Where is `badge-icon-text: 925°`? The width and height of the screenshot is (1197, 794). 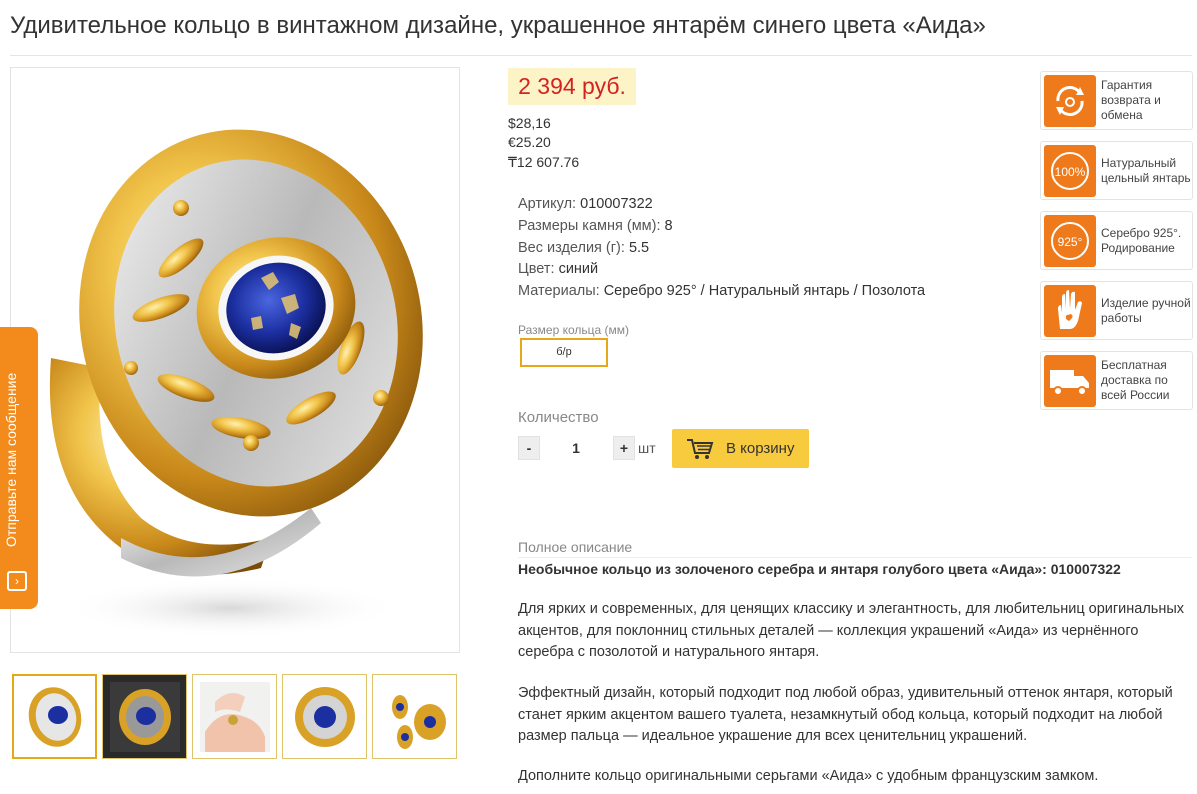 badge-icon-text: 925° is located at coordinates (1070, 242).